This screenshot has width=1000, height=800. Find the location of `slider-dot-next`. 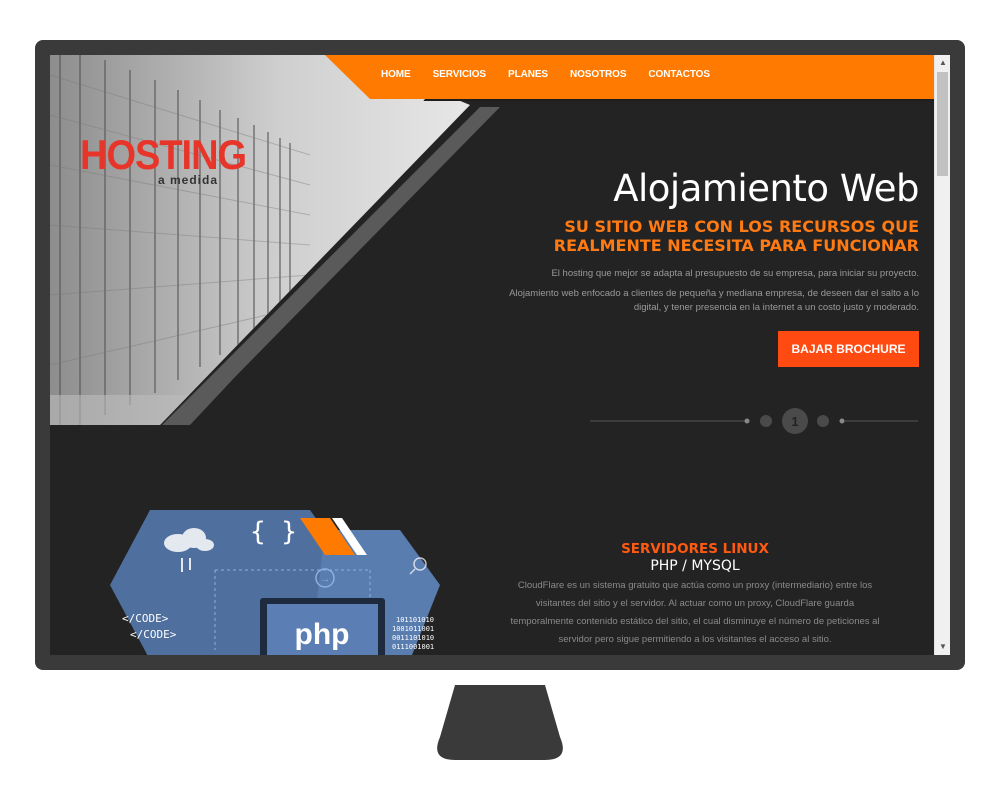

slider-dot-next is located at coordinates (823, 421).